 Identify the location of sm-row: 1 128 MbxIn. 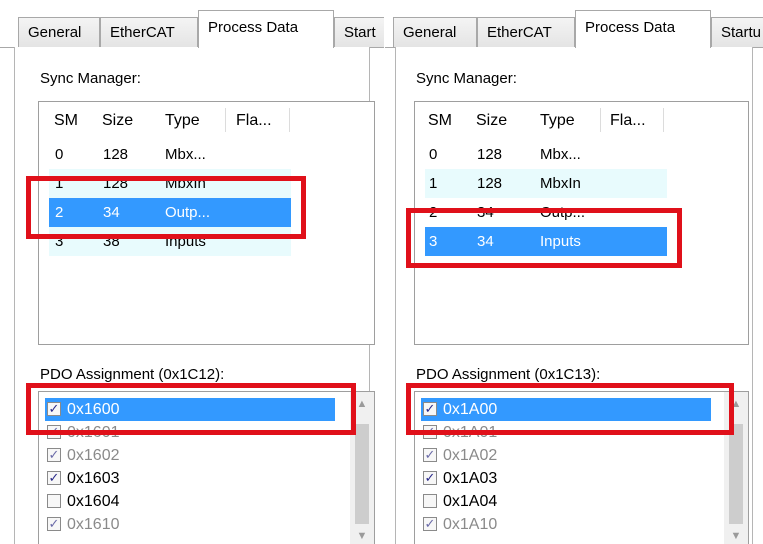
(546, 183).